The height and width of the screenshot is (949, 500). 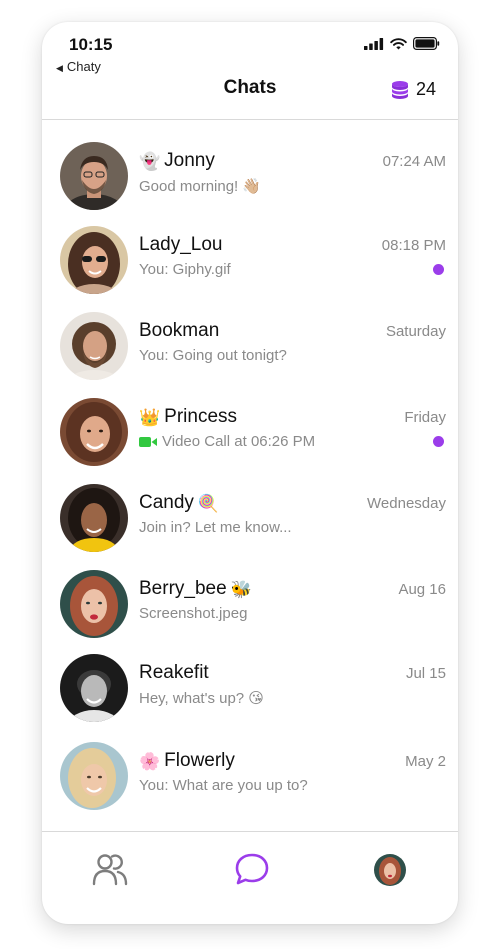 I want to click on chat-preview: Good morning! 👋🏼, so click(x=200, y=186).